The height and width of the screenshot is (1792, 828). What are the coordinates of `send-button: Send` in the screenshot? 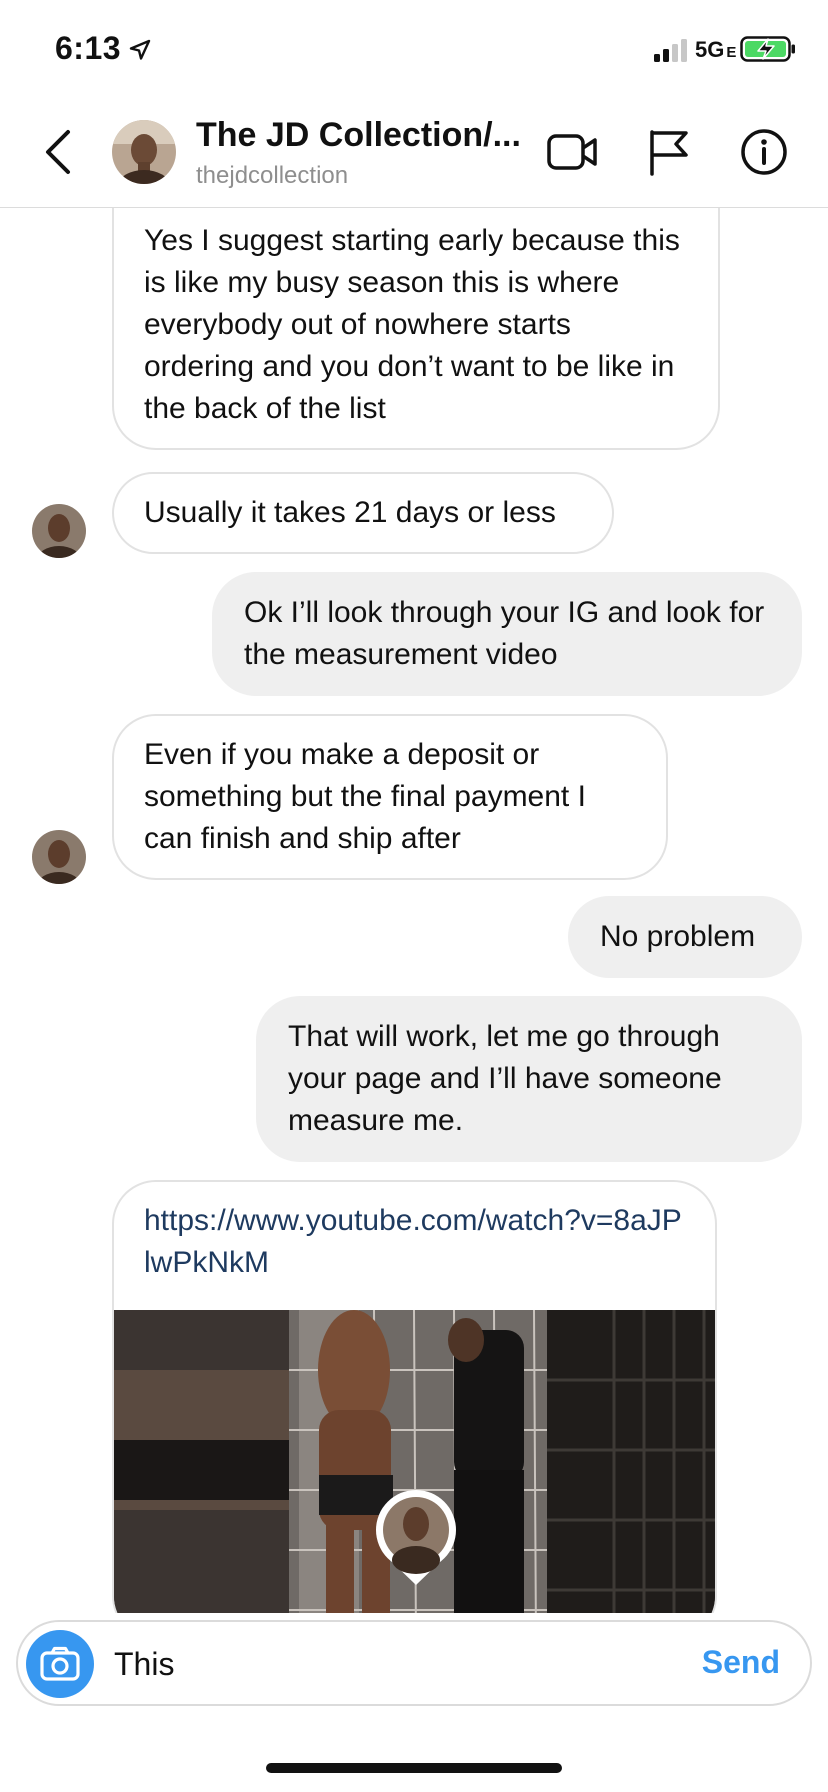 It's located at (741, 1662).